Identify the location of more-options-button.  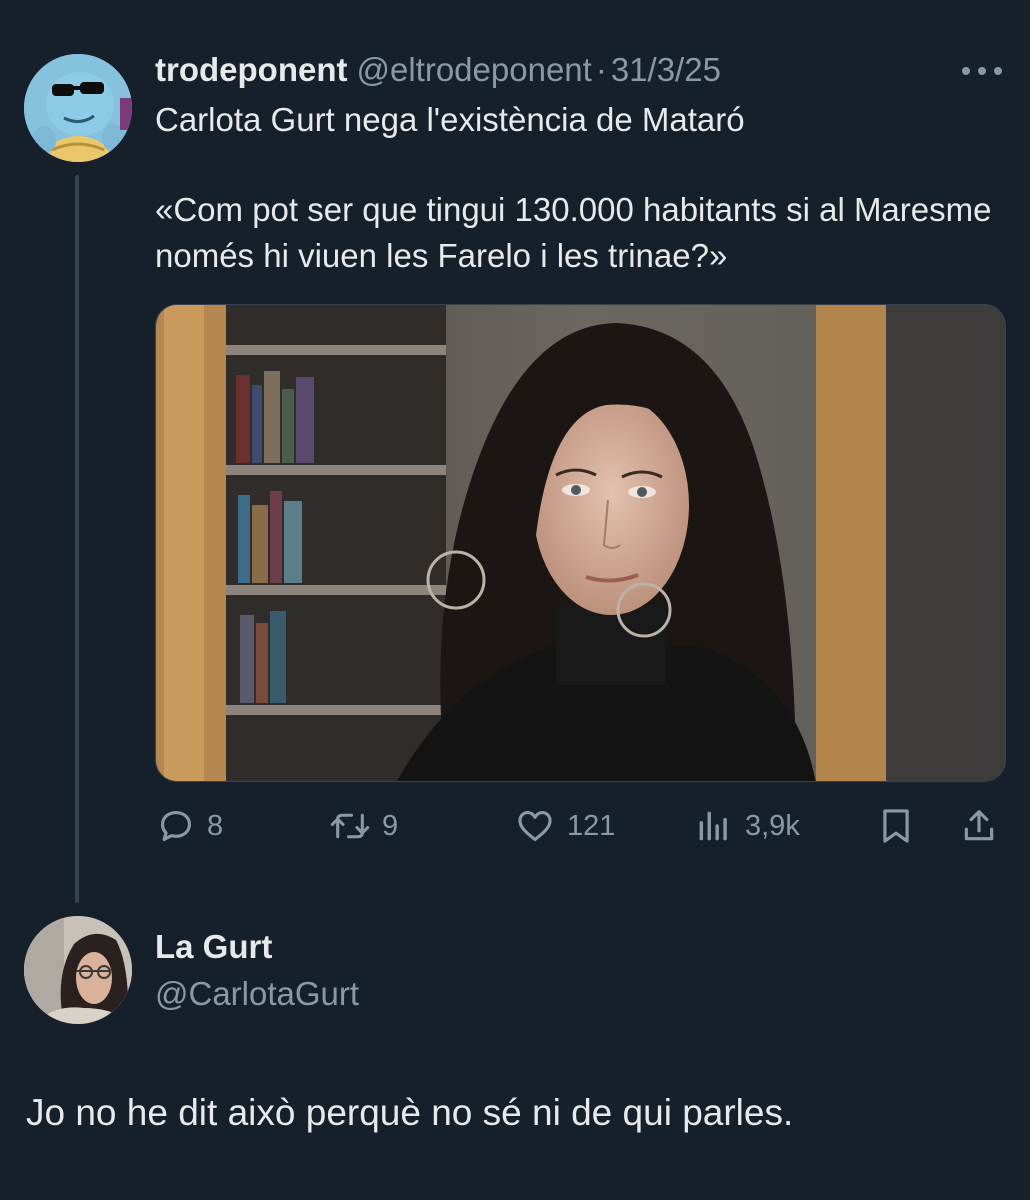
(982, 71).